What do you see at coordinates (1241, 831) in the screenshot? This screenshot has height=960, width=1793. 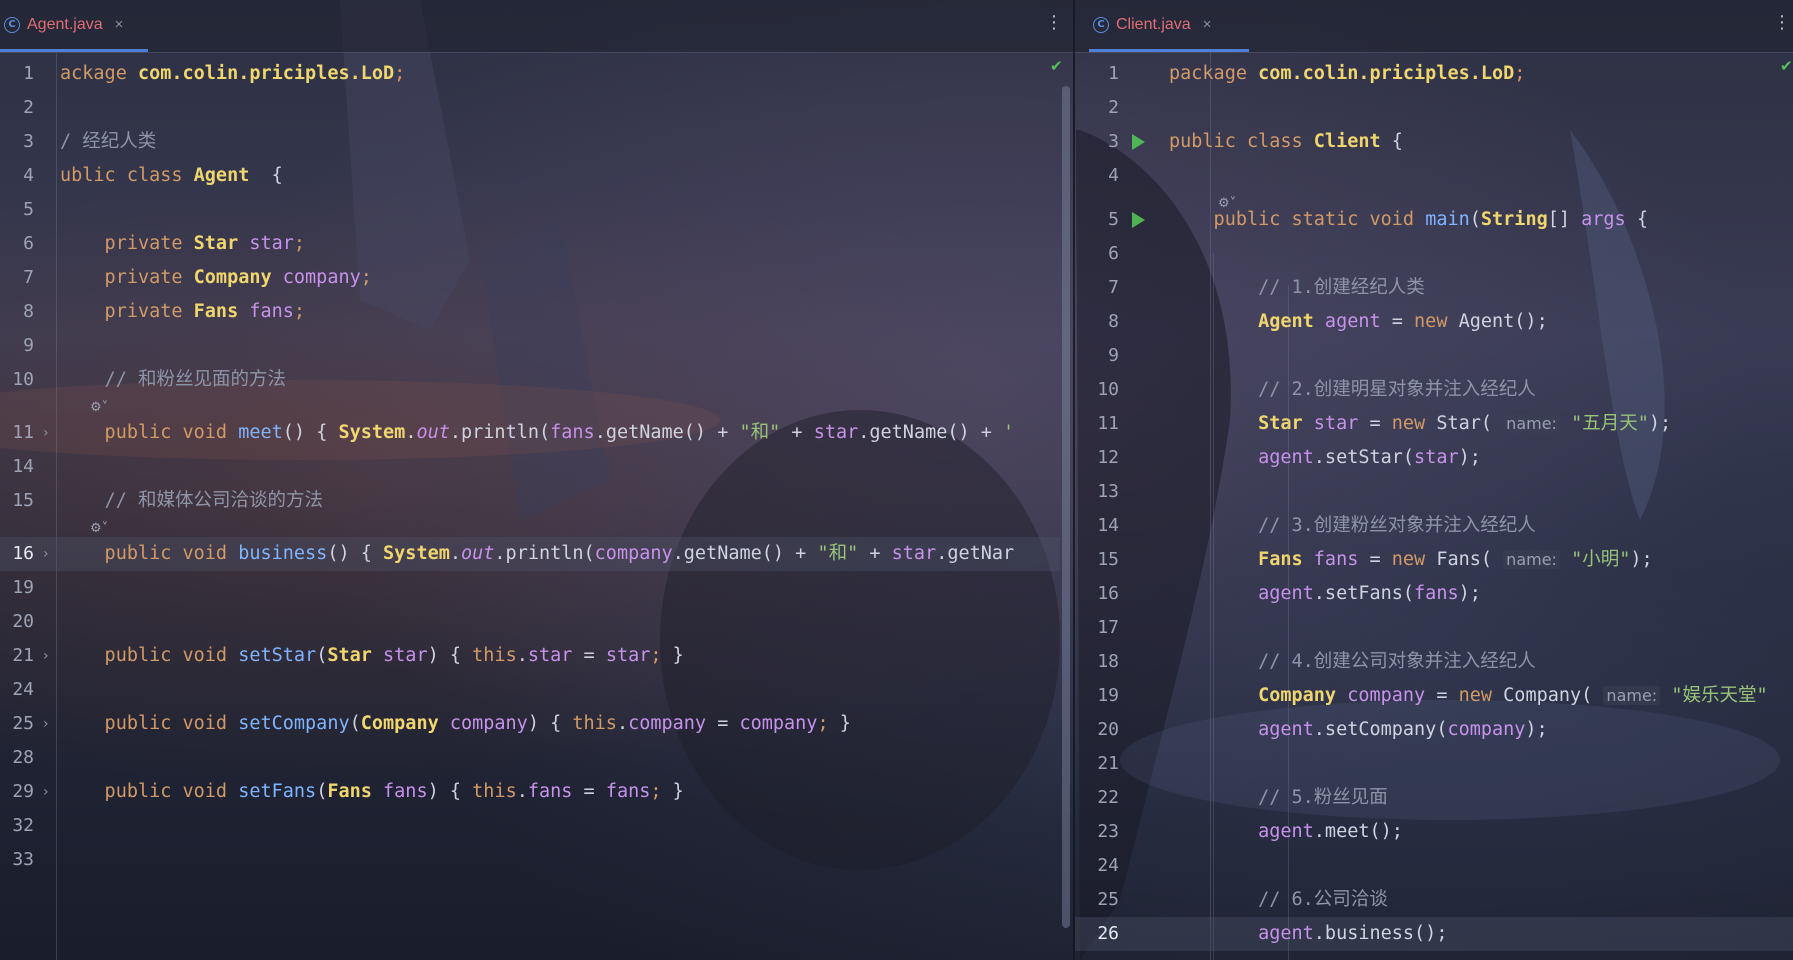 I see `code-token: agent` at bounding box center [1241, 831].